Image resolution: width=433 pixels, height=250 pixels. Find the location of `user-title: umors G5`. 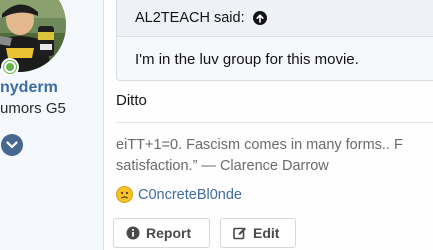

user-title: umors G5 is located at coordinates (33, 108).